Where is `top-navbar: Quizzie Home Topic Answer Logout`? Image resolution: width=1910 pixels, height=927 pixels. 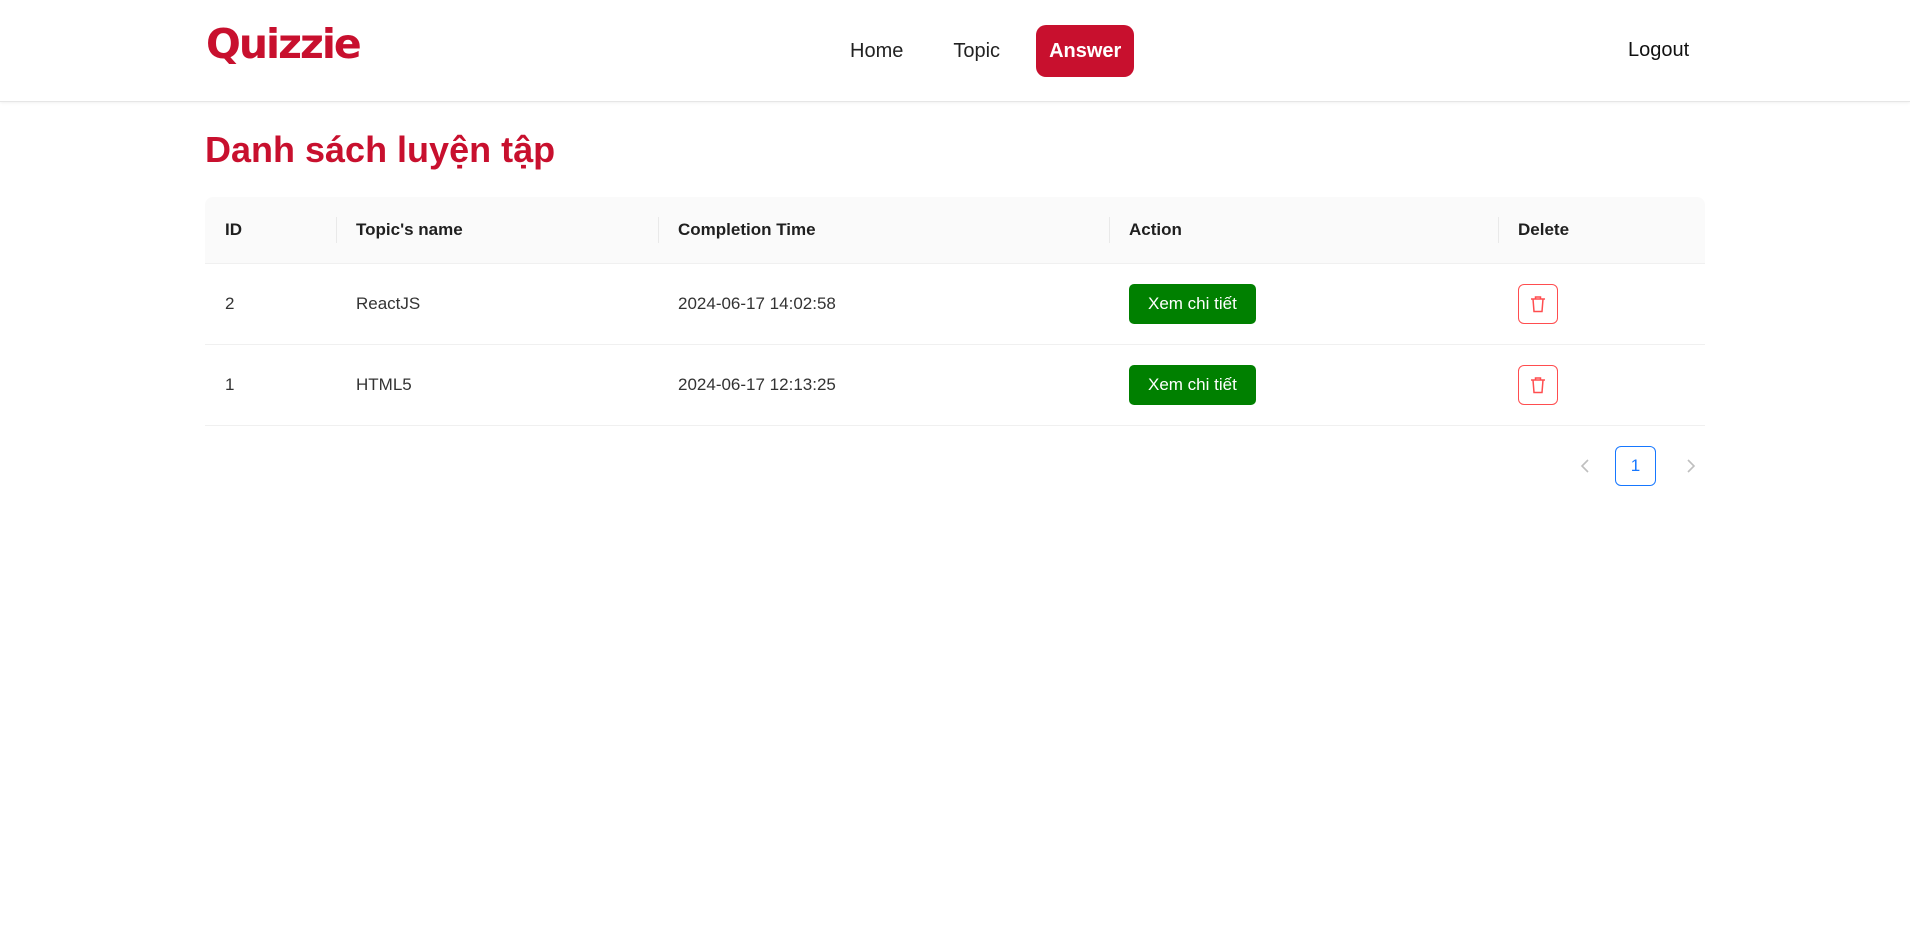 top-navbar: Quizzie Home Topic Answer Logout is located at coordinates (955, 51).